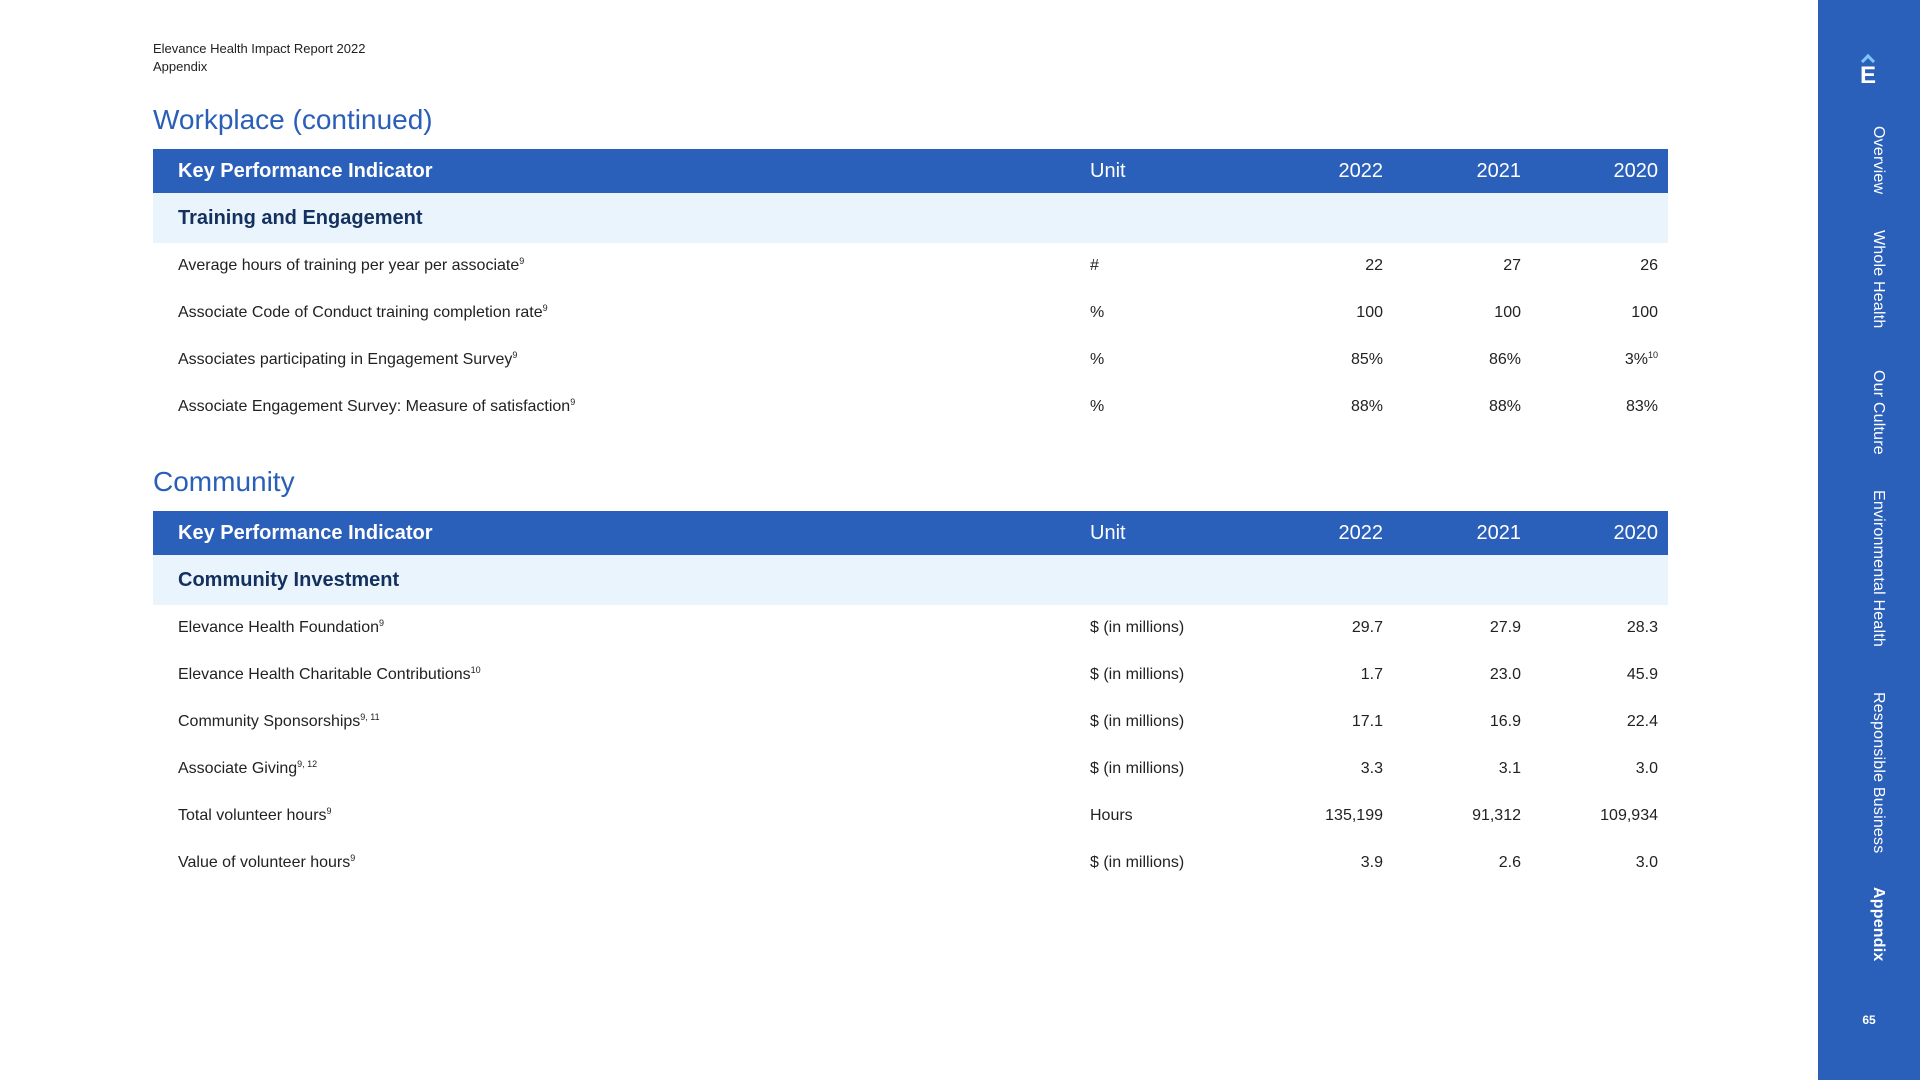 This screenshot has height=1080, width=1920. I want to click on sidebar-nav-appendix: Appendix, so click(1878, 924).